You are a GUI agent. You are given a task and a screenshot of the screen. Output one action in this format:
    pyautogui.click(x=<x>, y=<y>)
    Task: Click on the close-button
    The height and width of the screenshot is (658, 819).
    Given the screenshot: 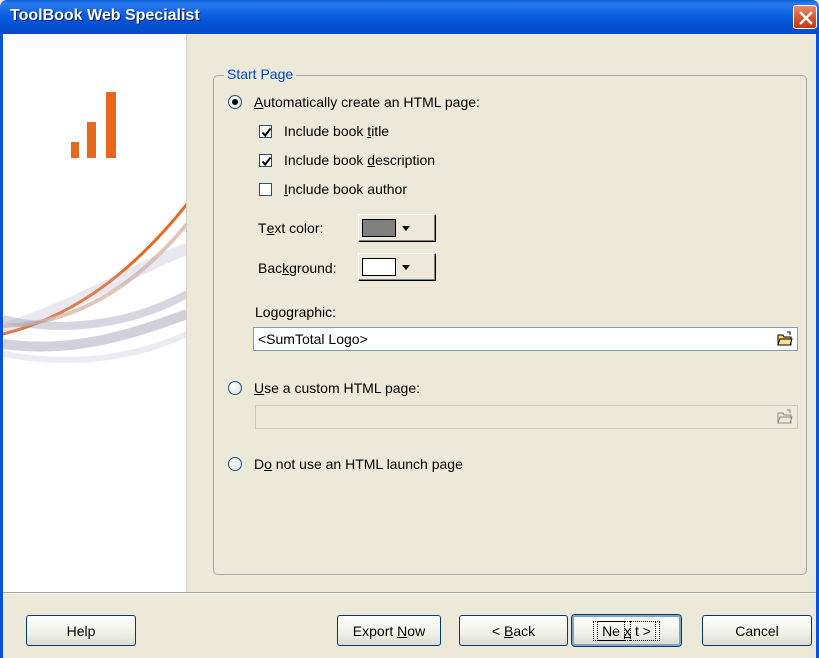 What is the action you would take?
    pyautogui.click(x=805, y=17)
    